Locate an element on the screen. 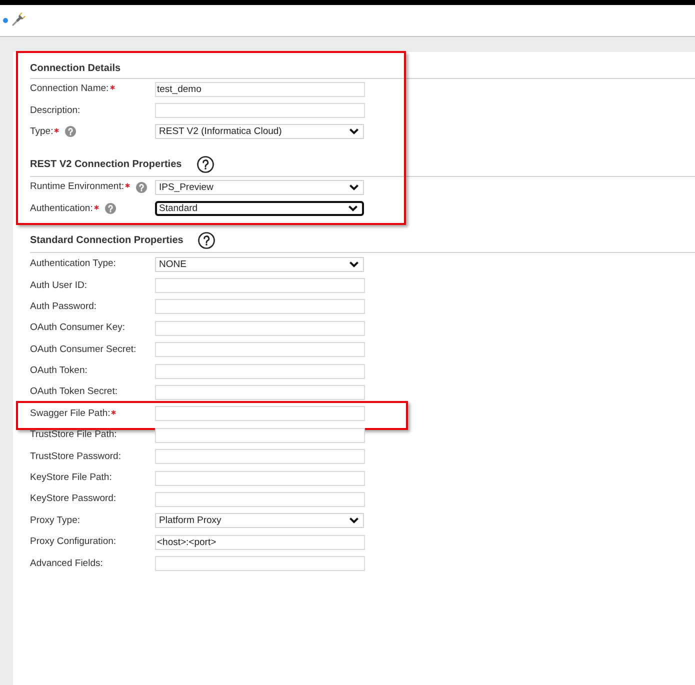 This screenshot has width=695, height=685. field-label: Swagger File Path: is located at coordinates (70, 414).